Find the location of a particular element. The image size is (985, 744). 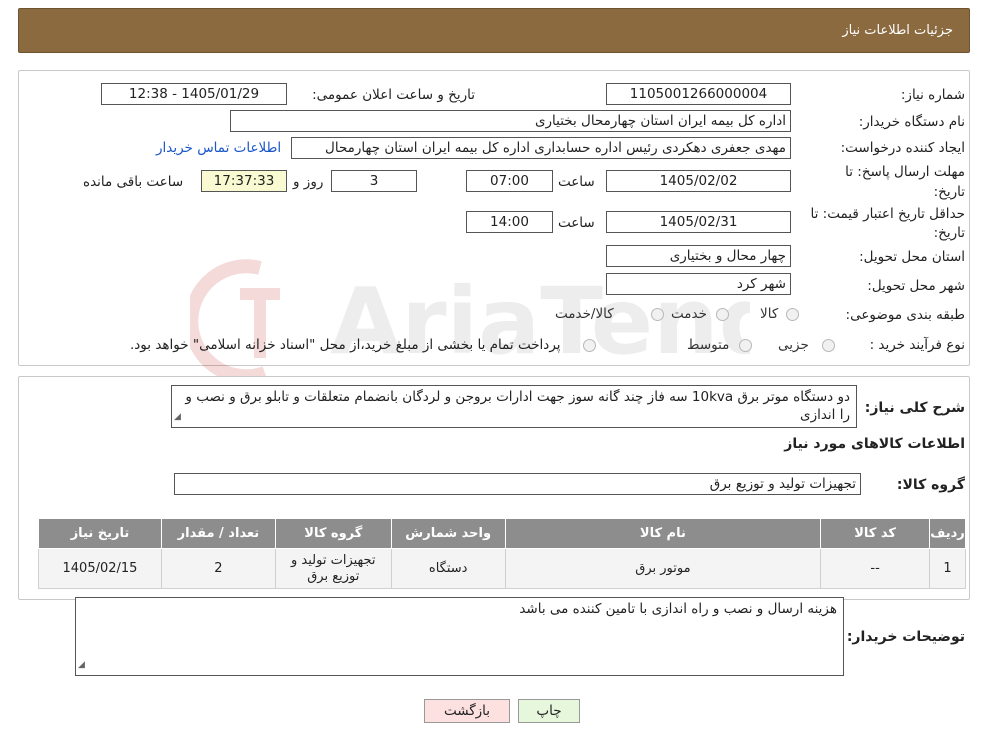

city-label: شهر محل تحویل: is located at coordinates (916, 286).